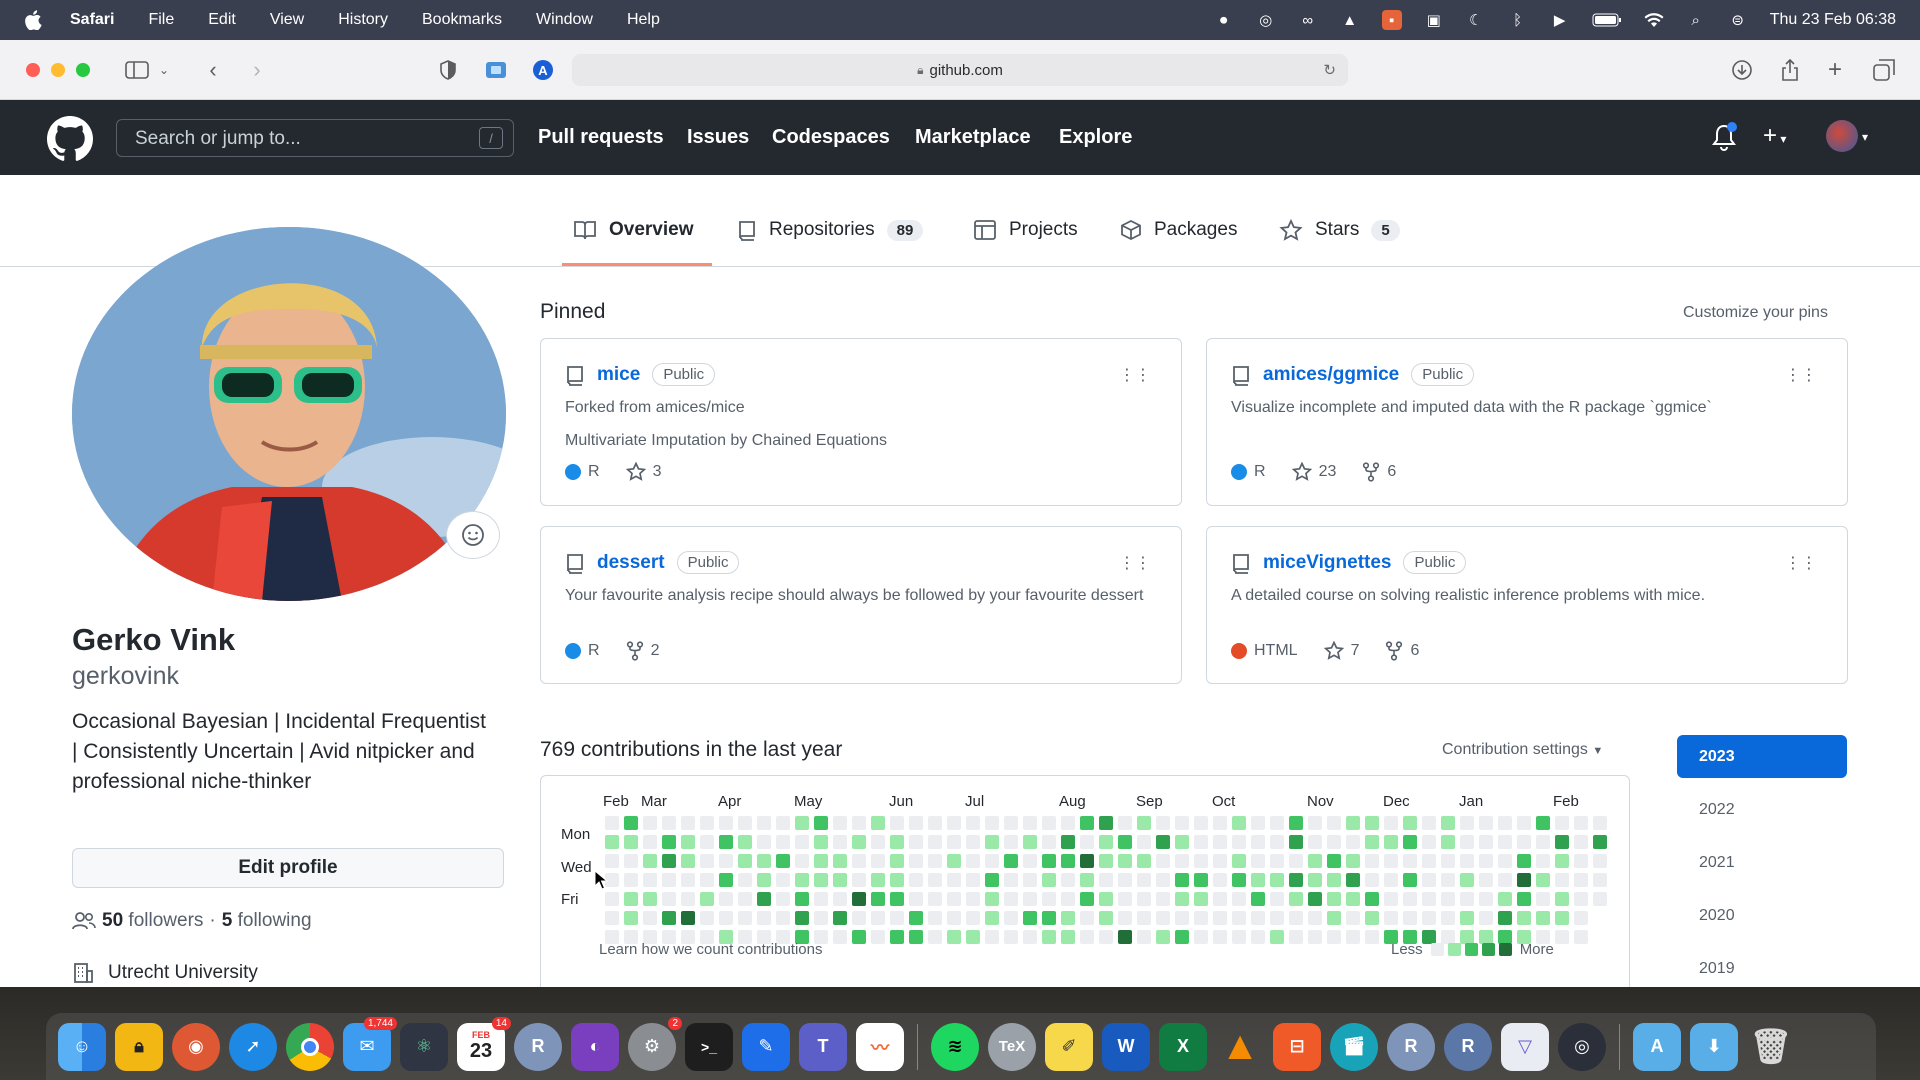  What do you see at coordinates (1865, 137) in the screenshot?
I see `avatar-caret-icon: ▾` at bounding box center [1865, 137].